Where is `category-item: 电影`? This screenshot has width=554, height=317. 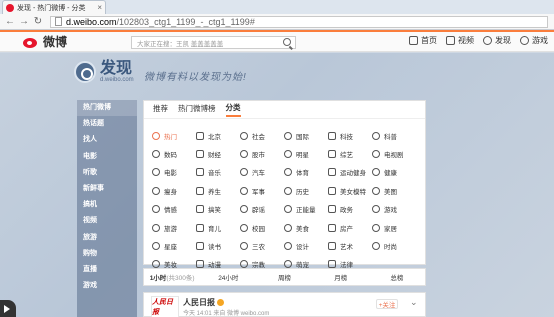
category-item: 电影 is located at coordinates (174, 172).